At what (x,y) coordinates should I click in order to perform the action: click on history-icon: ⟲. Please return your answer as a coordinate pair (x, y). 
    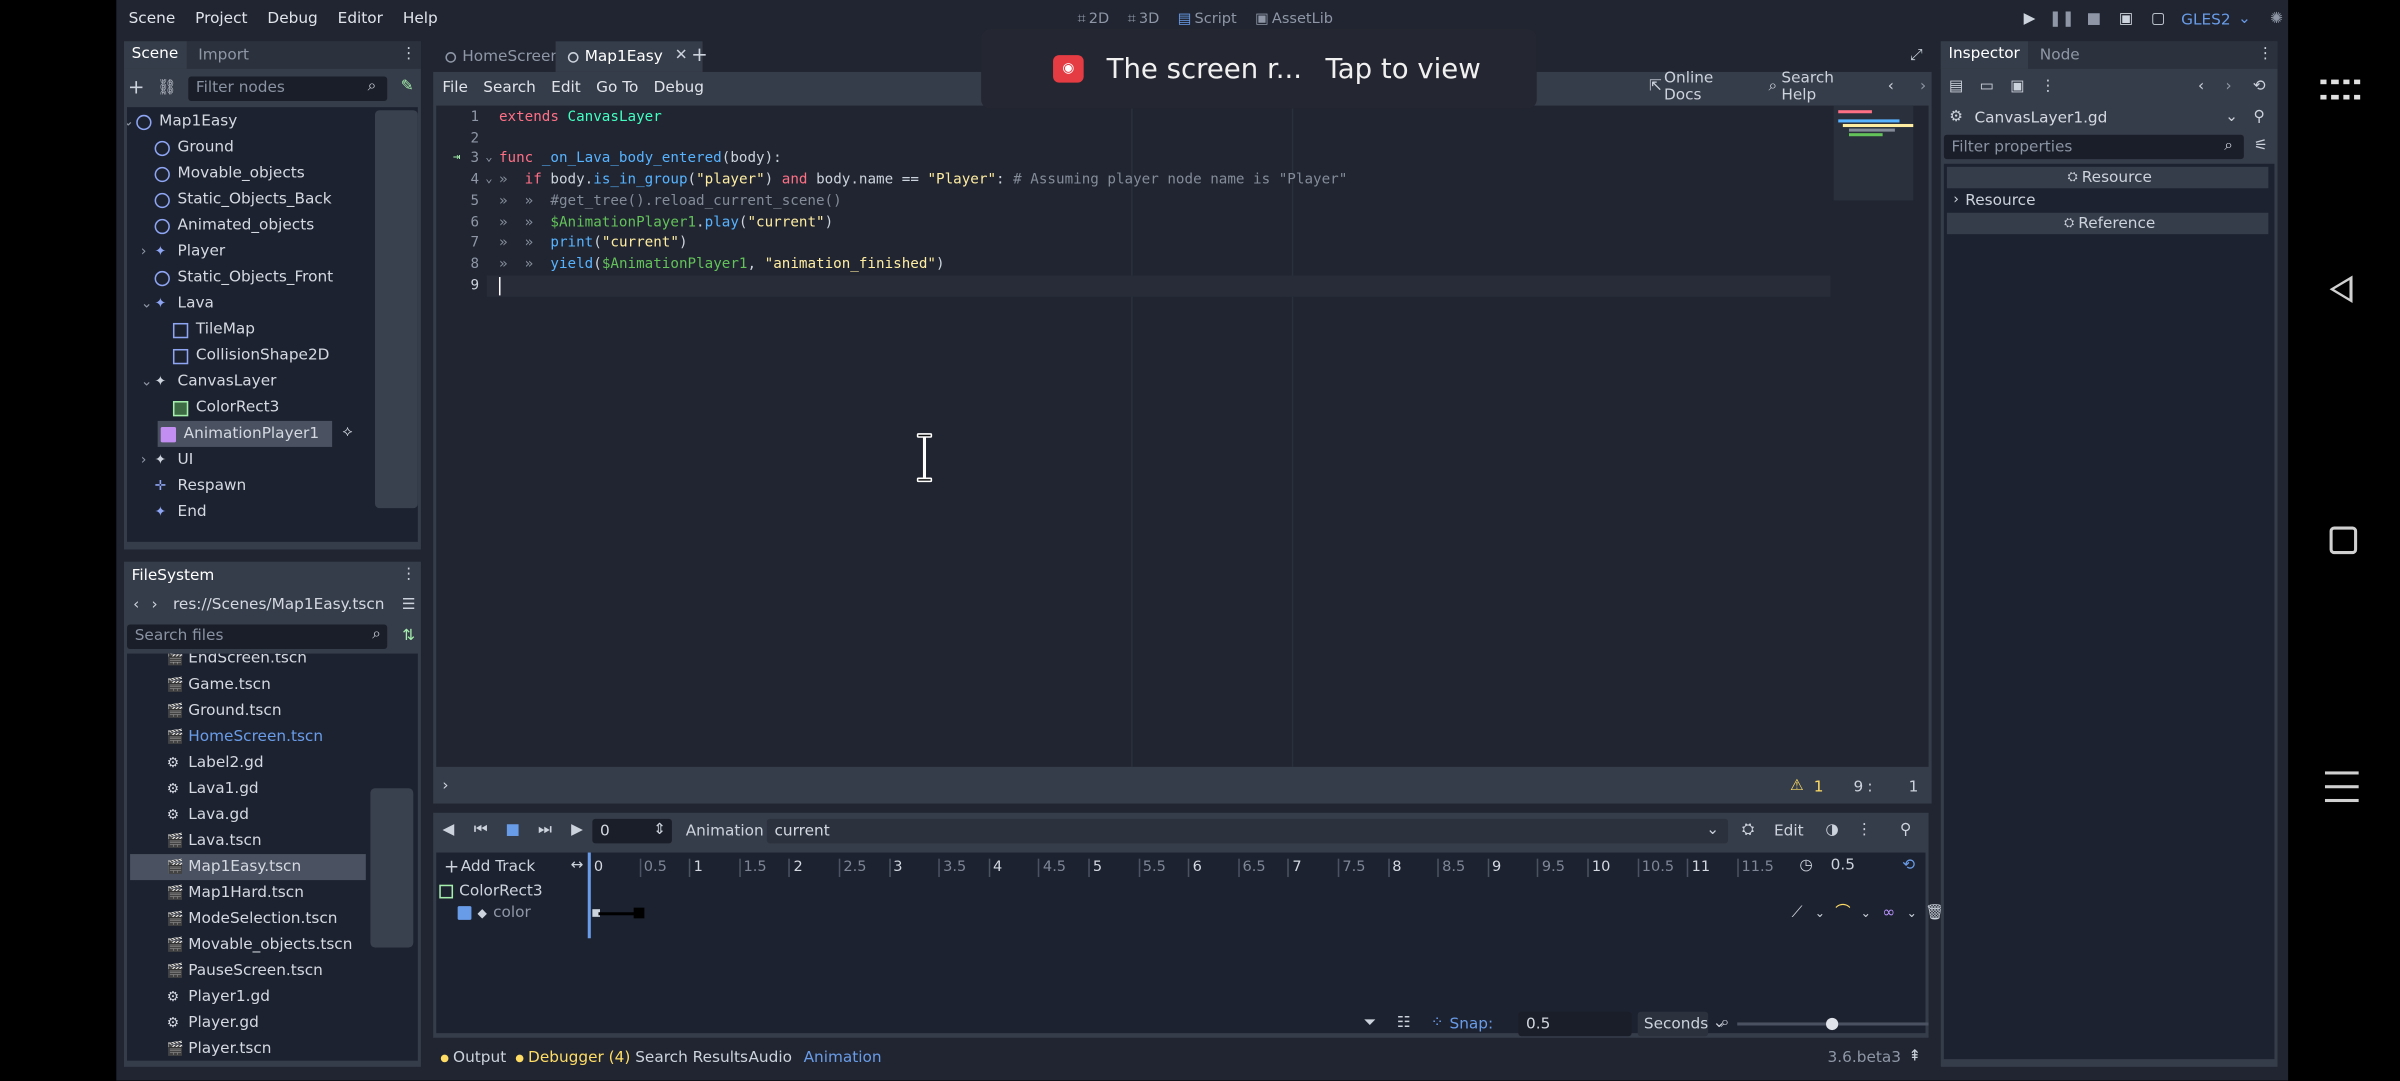
    Looking at the image, I should click on (2259, 87).